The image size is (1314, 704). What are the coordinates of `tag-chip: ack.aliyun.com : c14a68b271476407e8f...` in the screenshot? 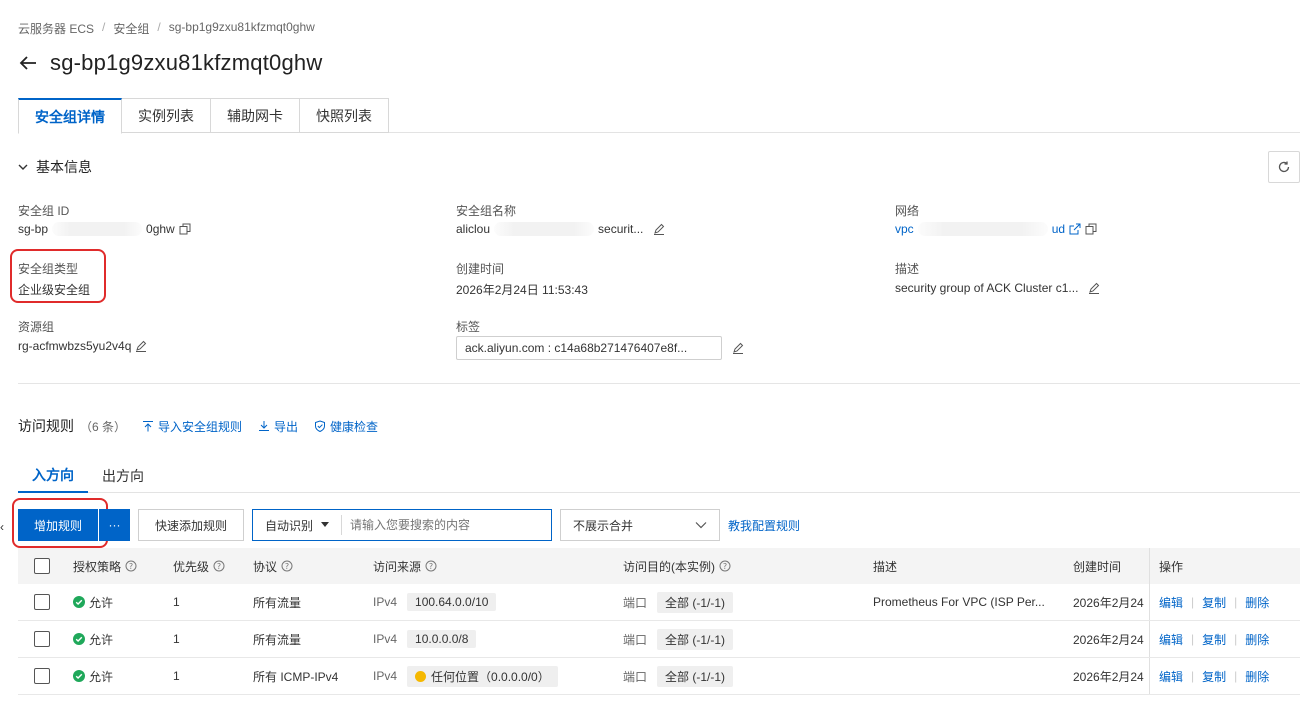 It's located at (589, 348).